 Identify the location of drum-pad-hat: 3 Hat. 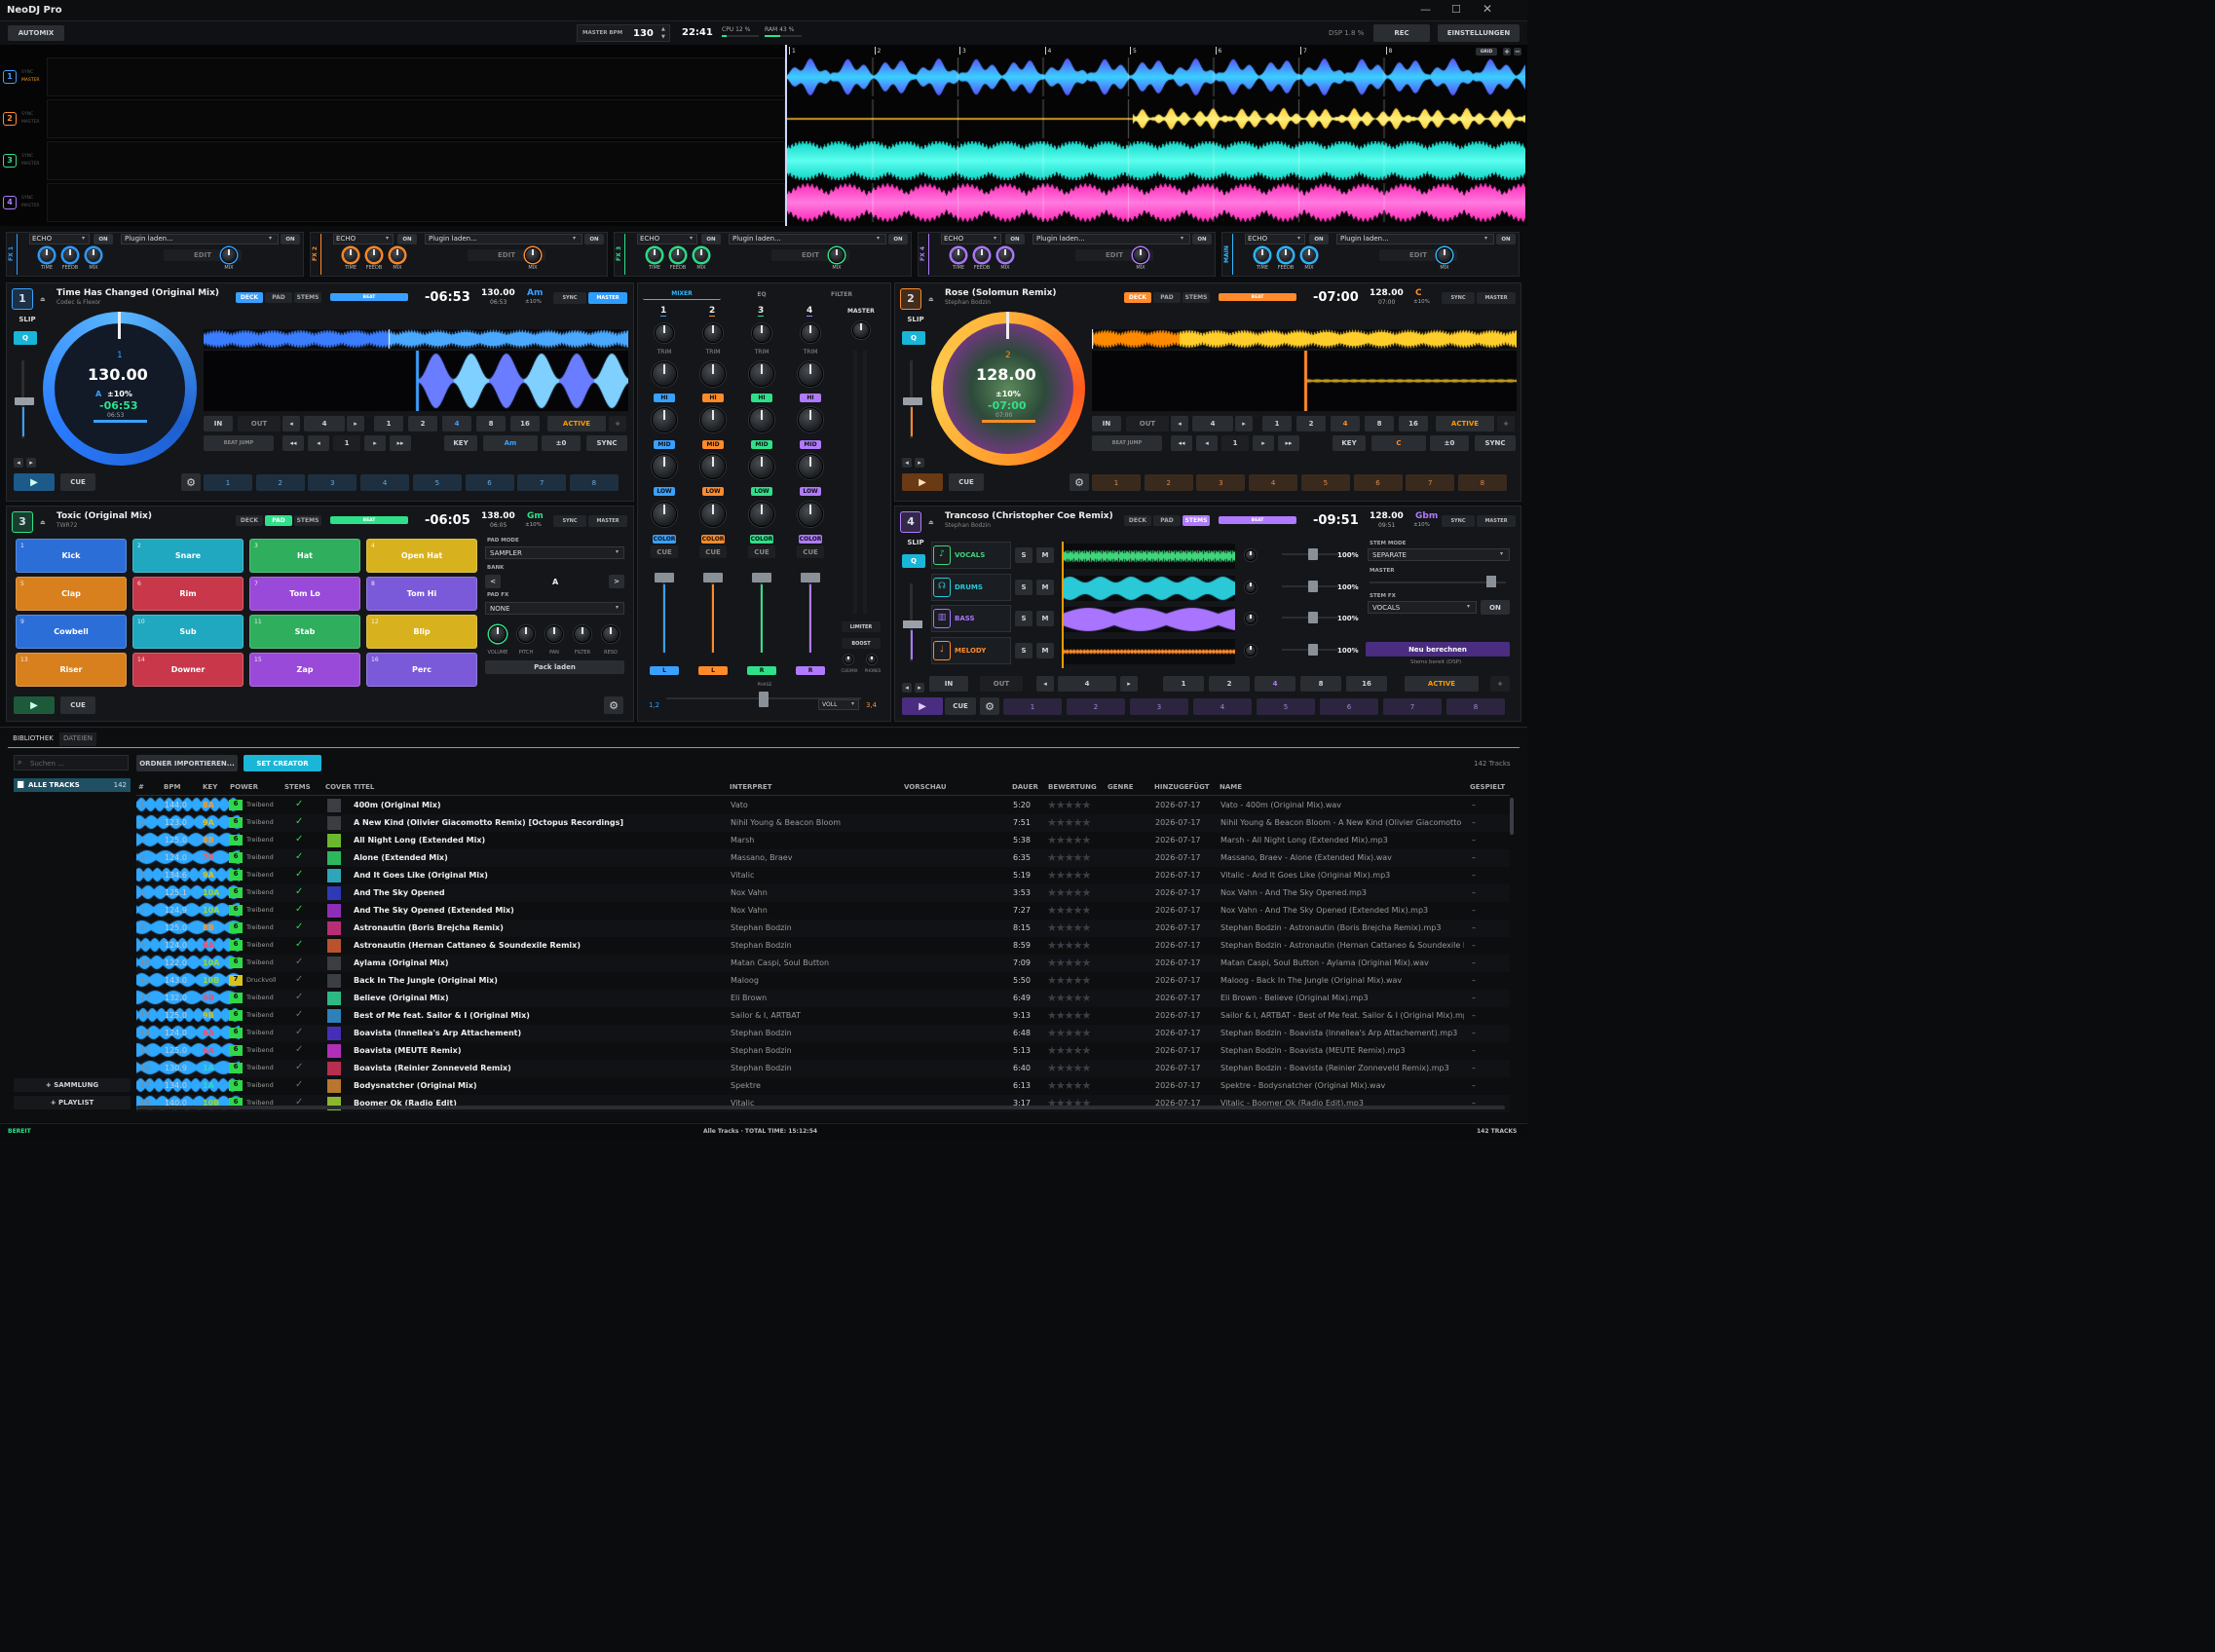
(304, 556).